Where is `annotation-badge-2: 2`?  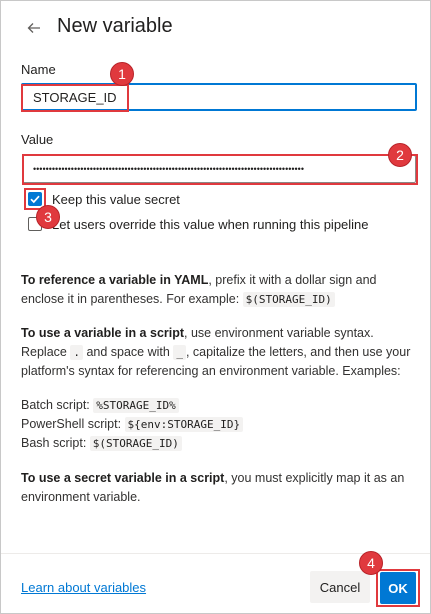 annotation-badge-2: 2 is located at coordinates (400, 155).